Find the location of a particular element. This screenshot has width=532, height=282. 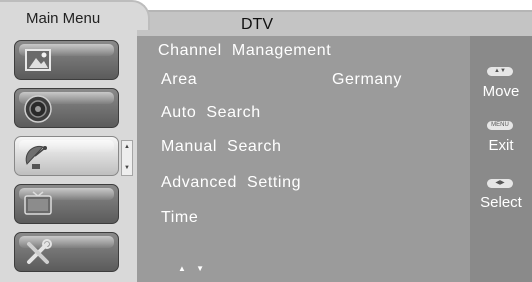

menu-item-area: Area is located at coordinates (179, 80).